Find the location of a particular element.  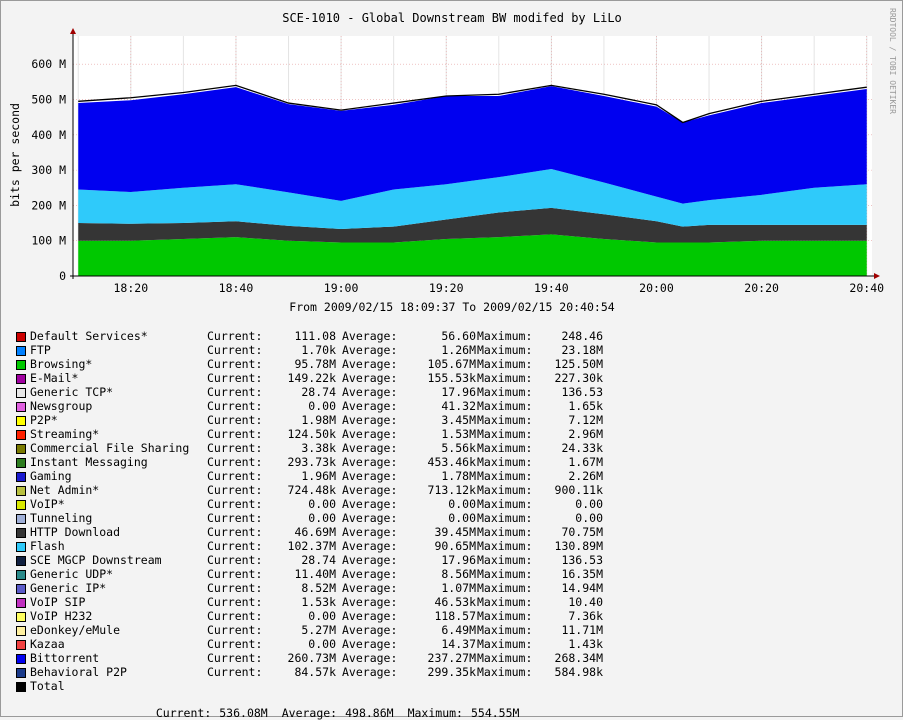

legend-average-value: 453.46k is located at coordinates (451, 462).